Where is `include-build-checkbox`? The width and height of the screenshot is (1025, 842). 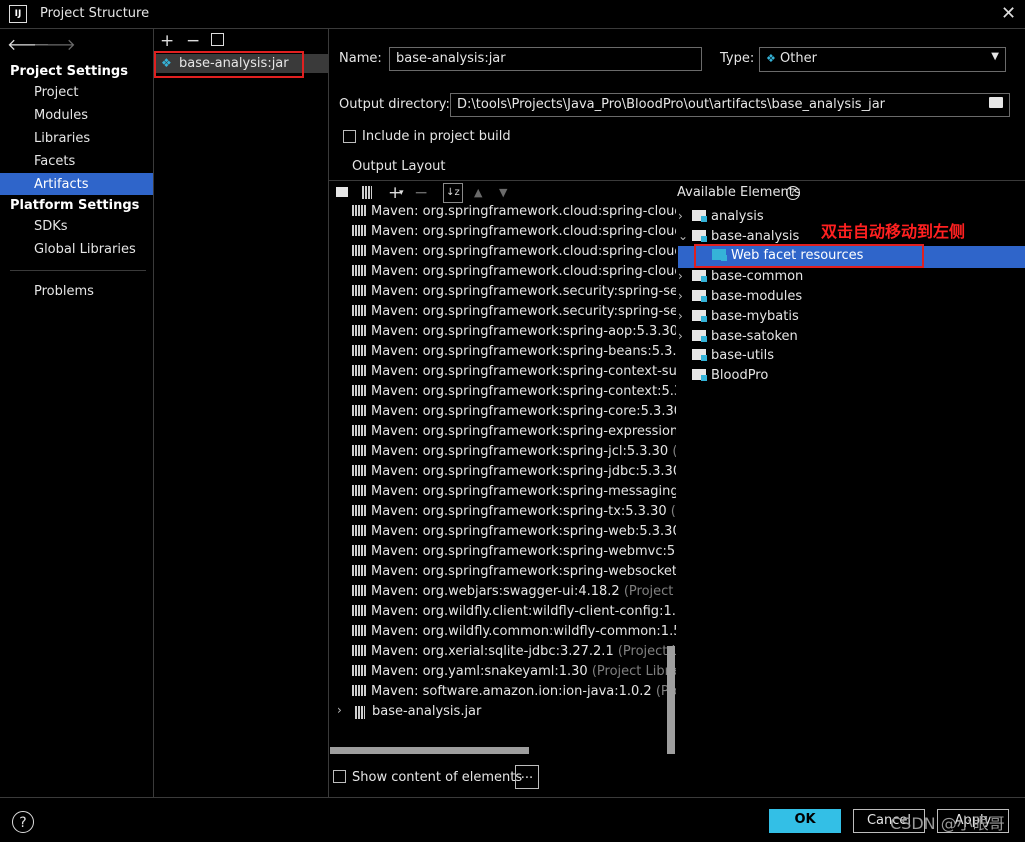 include-build-checkbox is located at coordinates (349, 136).